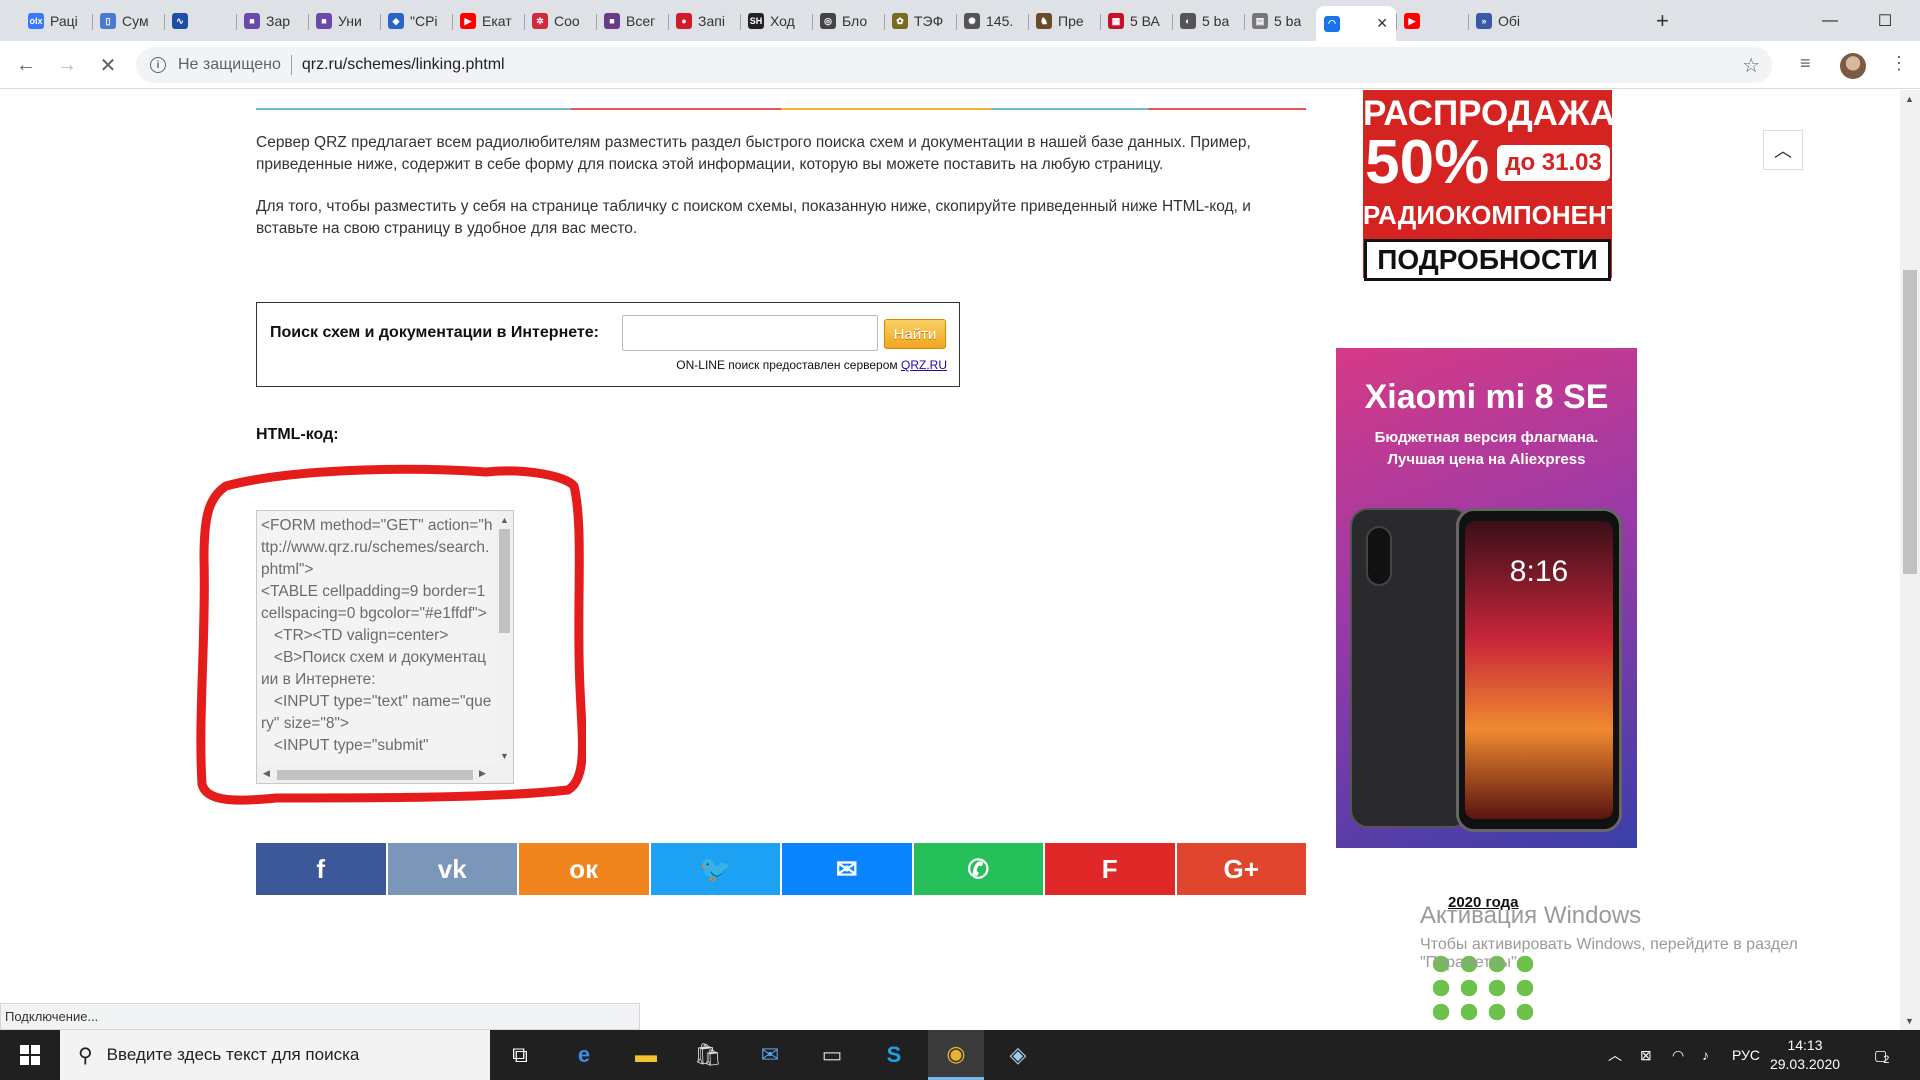 The height and width of the screenshot is (1080, 1920). Describe the element at coordinates (26, 65) in the screenshot. I see `back-button: ←` at that location.